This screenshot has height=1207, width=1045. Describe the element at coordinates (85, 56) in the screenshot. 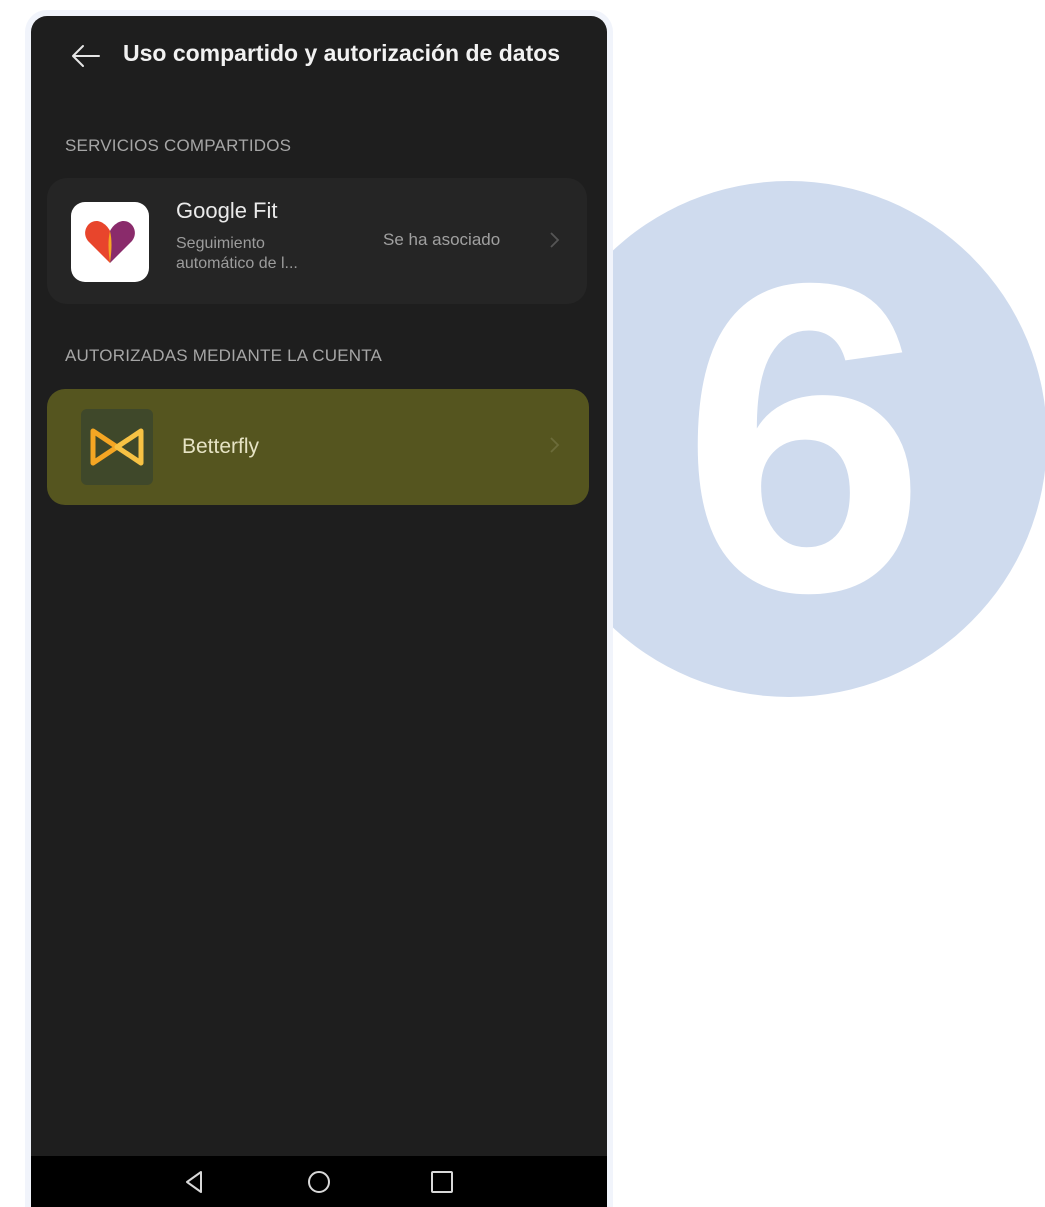

I see `back-arrow-icon` at that location.